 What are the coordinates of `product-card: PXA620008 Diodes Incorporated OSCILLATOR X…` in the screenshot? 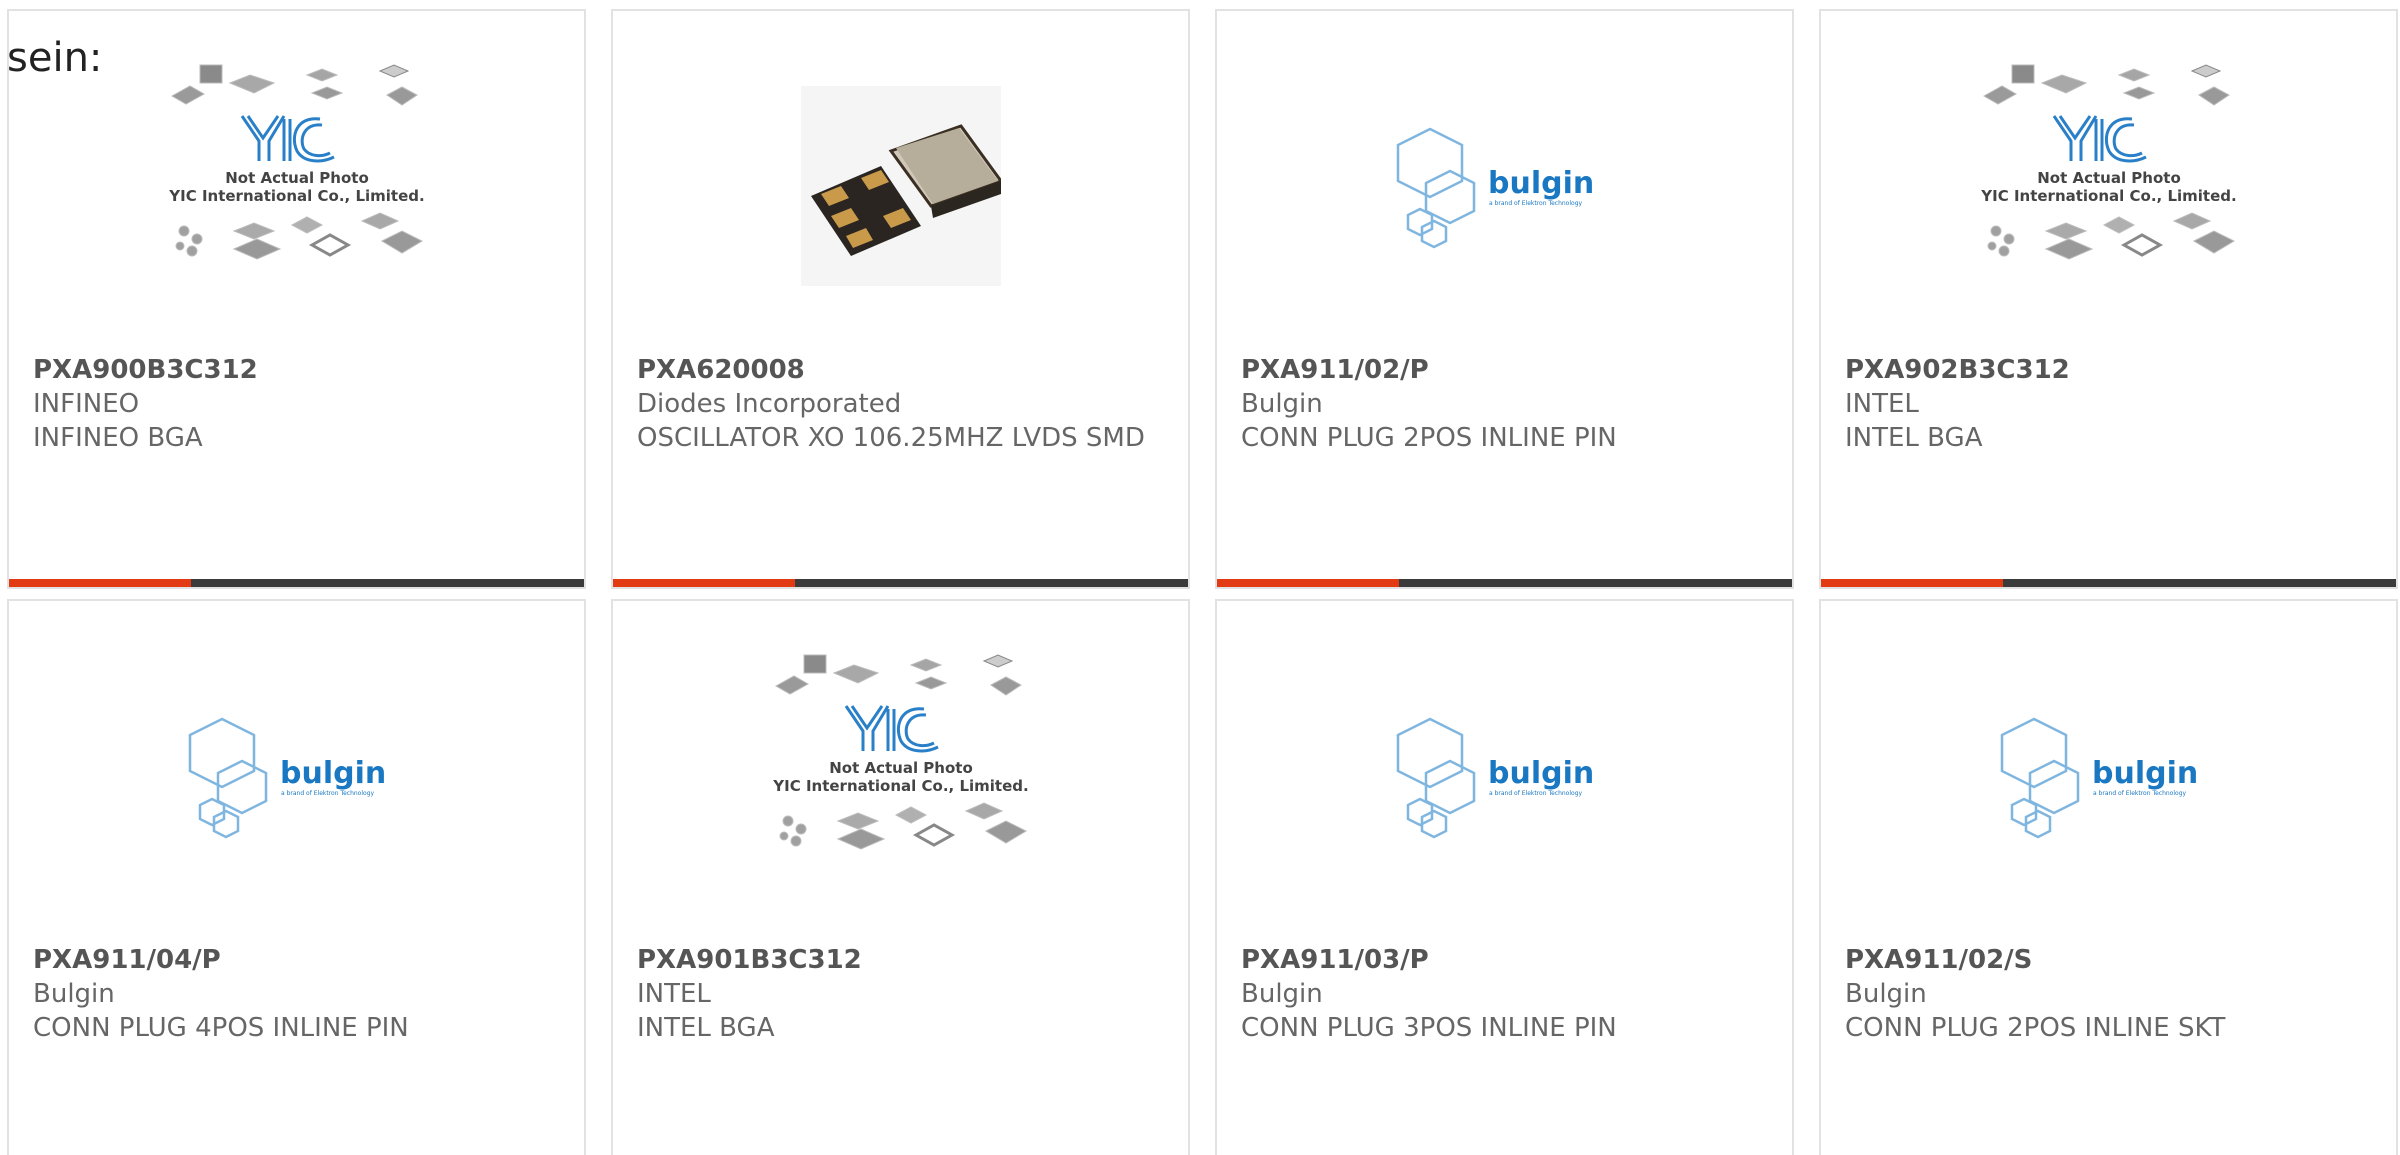 It's located at (900, 299).